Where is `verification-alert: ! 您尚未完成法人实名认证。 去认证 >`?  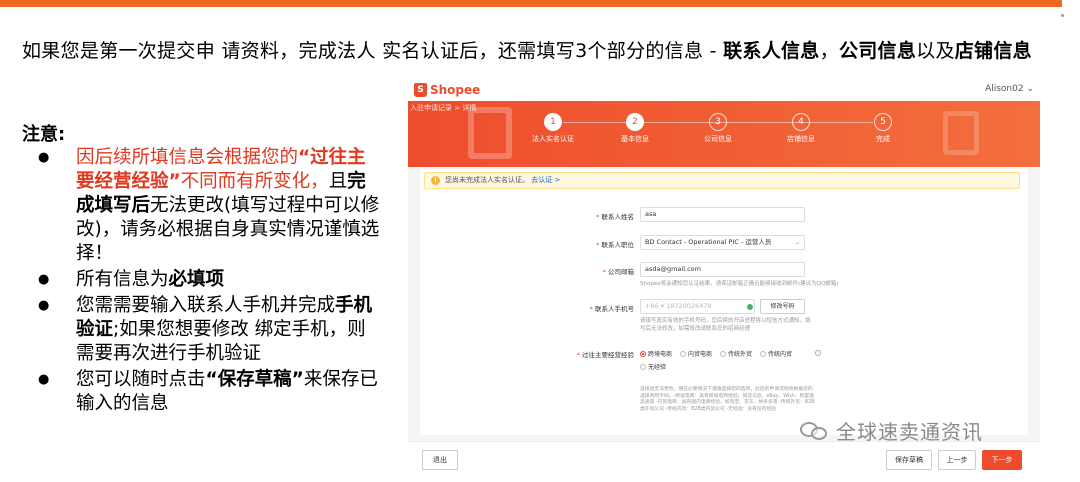 verification-alert: ! 您尚未完成法人实名认证。 去认证 > is located at coordinates (722, 180).